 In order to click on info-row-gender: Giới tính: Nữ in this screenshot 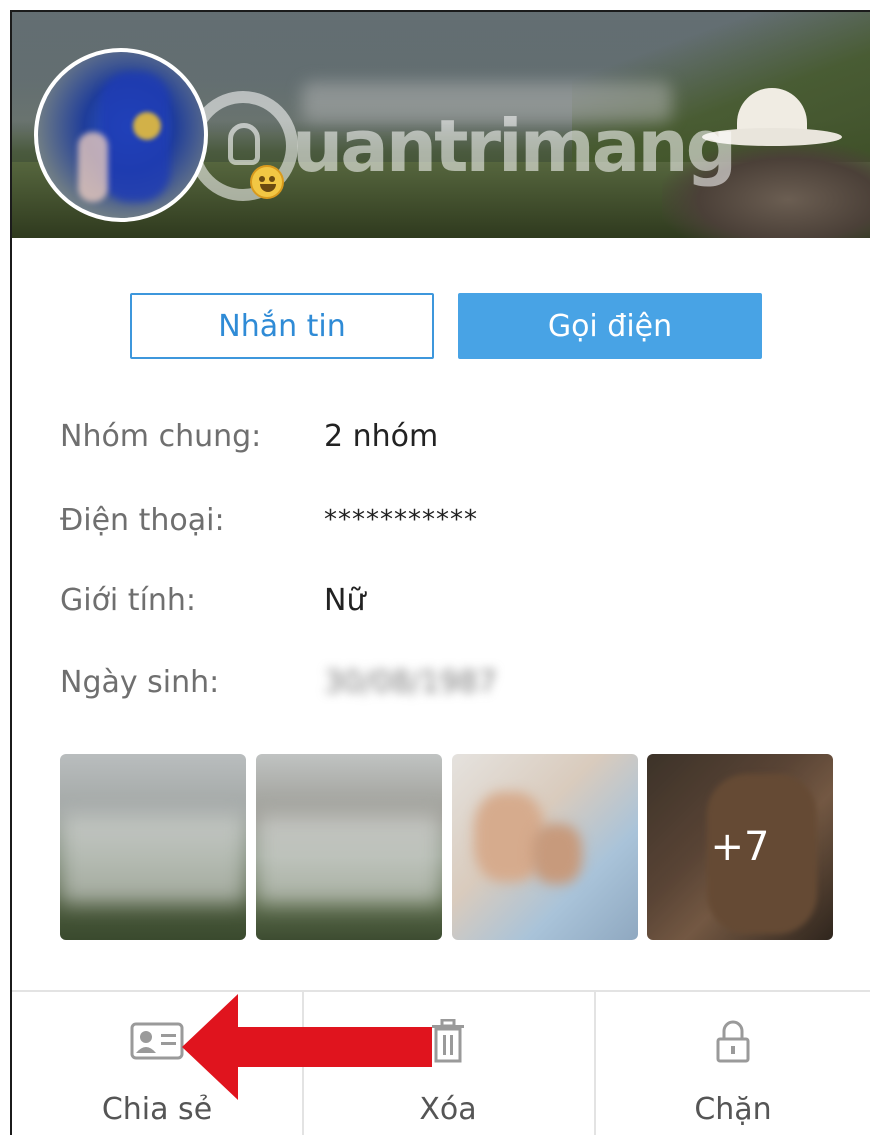, I will do `click(212, 600)`.